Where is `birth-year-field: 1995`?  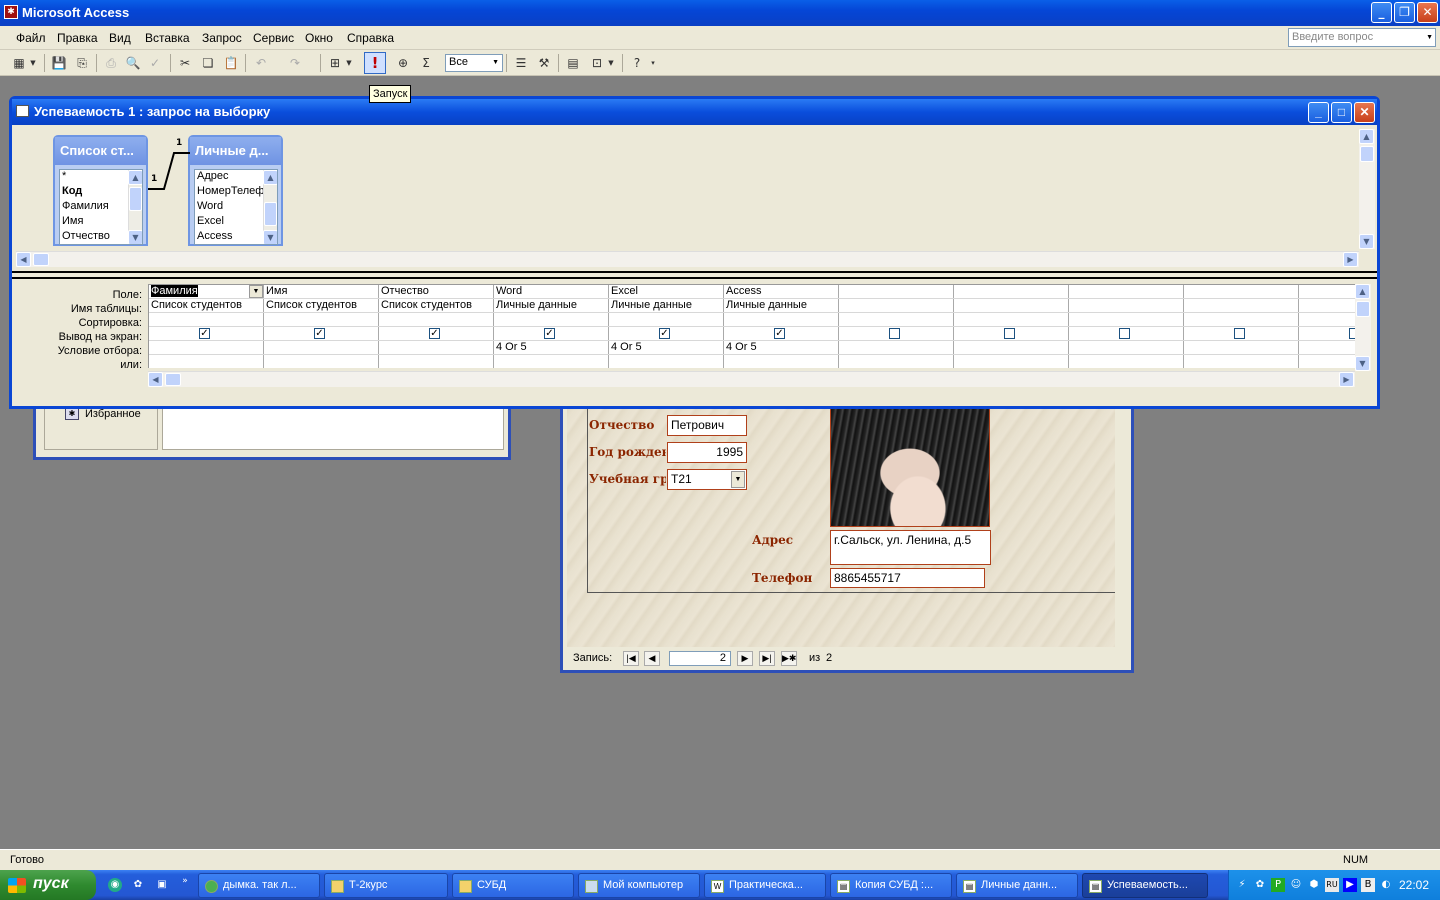
birth-year-field: 1995 is located at coordinates (707, 452).